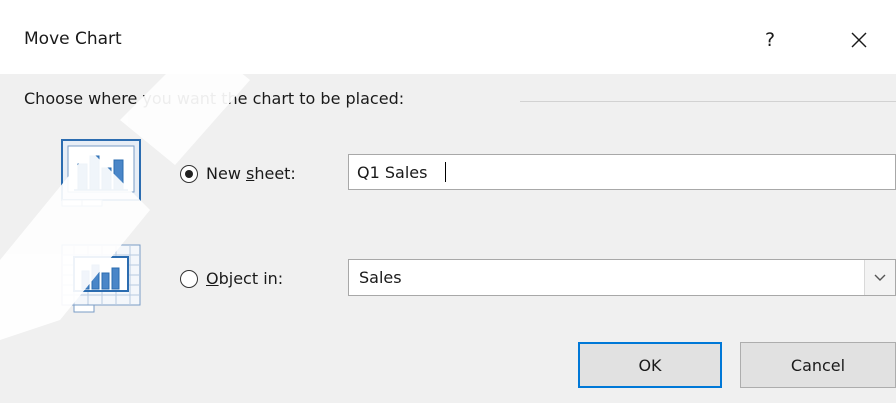 Image resolution: width=896 pixels, height=403 pixels. I want to click on text-caret, so click(445, 172).